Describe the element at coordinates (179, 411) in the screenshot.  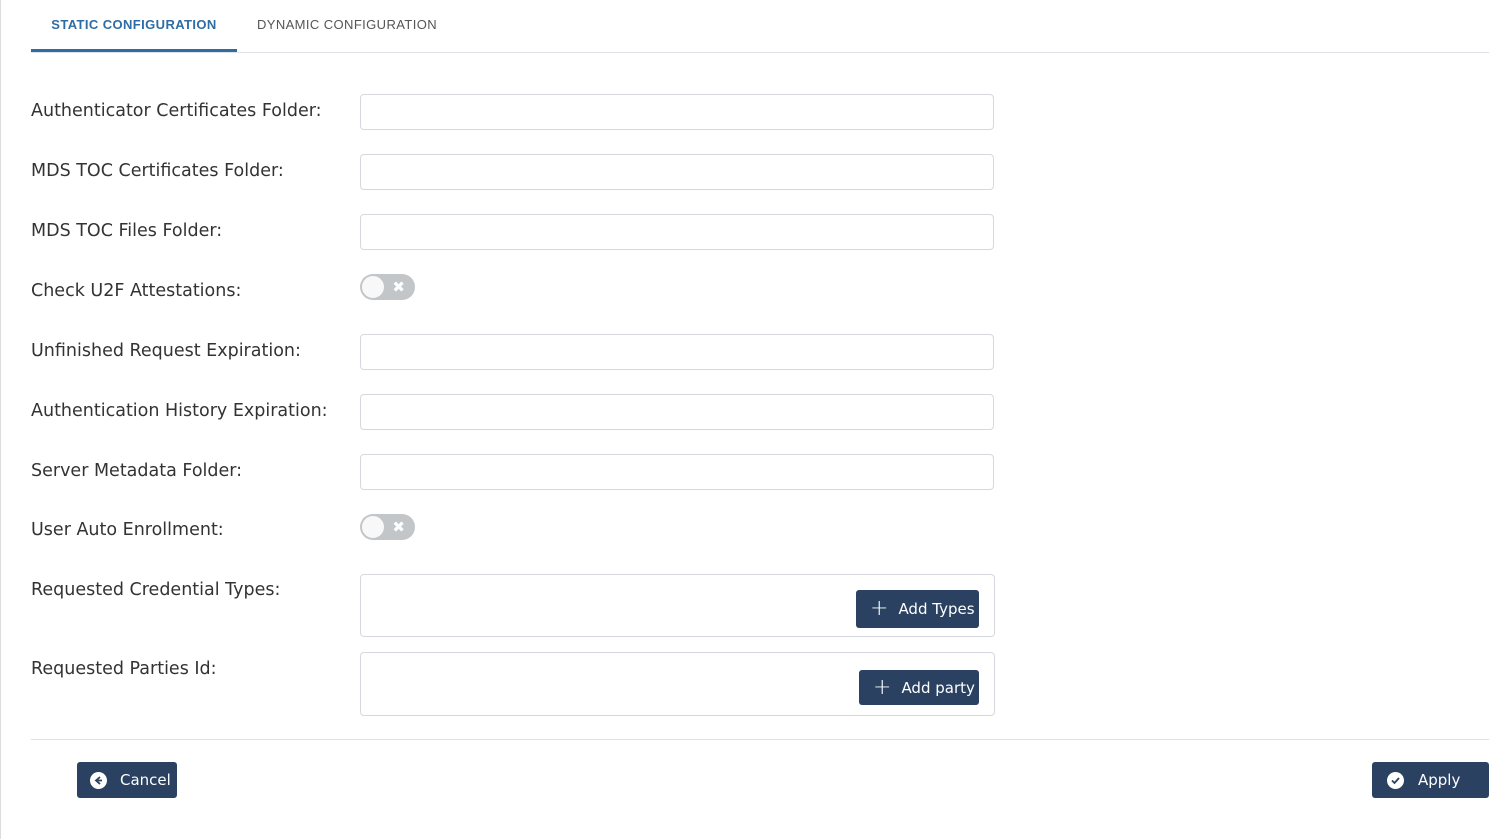
I see `auth-history-expiration-label: Authentication History Expiration:` at that location.